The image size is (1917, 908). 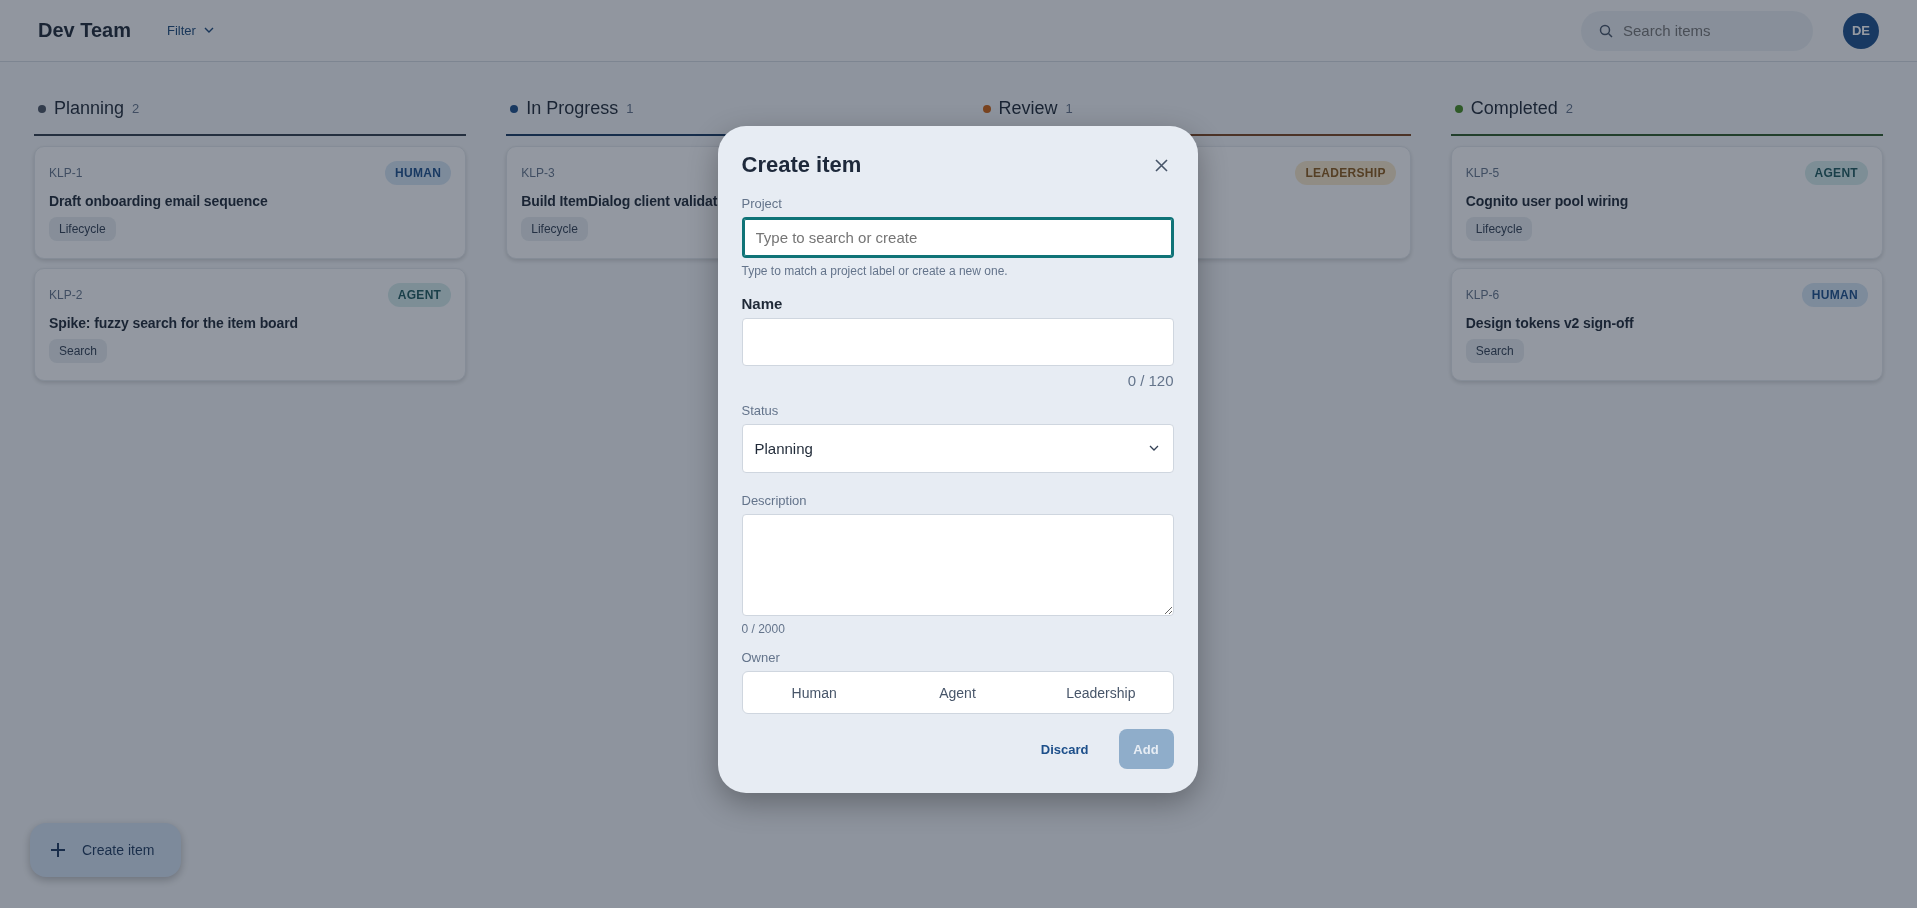 What do you see at coordinates (875, 271) in the screenshot?
I see `helper-text: Type to match a project label or create a new one.` at bounding box center [875, 271].